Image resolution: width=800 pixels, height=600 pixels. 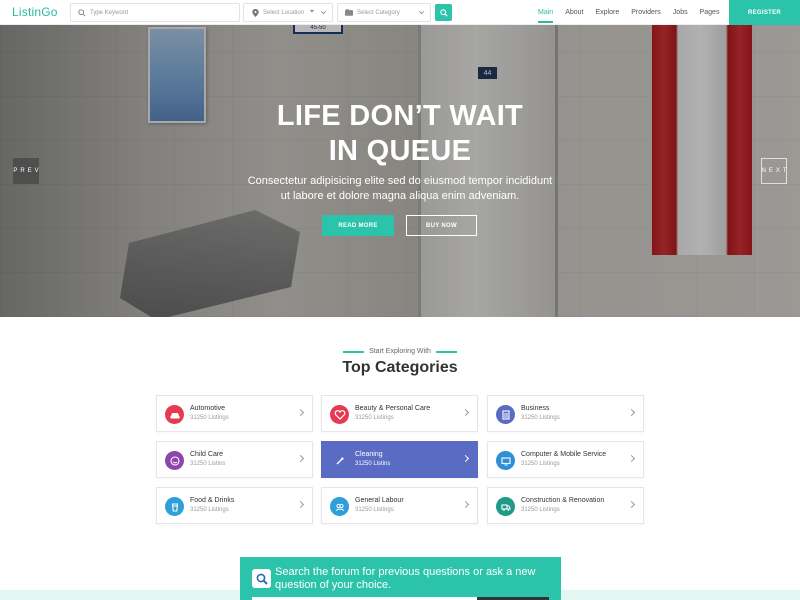 What do you see at coordinates (339, 414) in the screenshot?
I see `heart-icon` at bounding box center [339, 414].